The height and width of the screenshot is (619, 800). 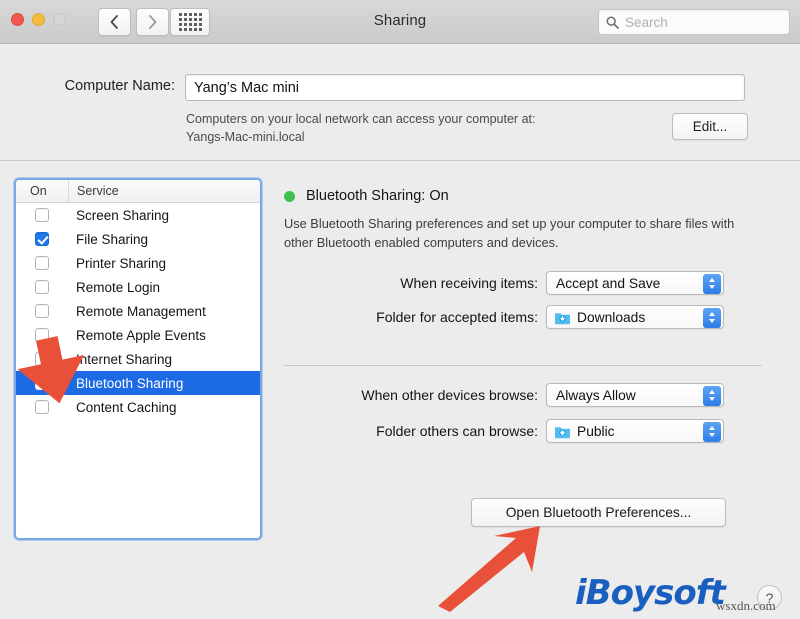 What do you see at coordinates (457, 317) in the screenshot?
I see `detail-field-label: Folder for accepted items:` at bounding box center [457, 317].